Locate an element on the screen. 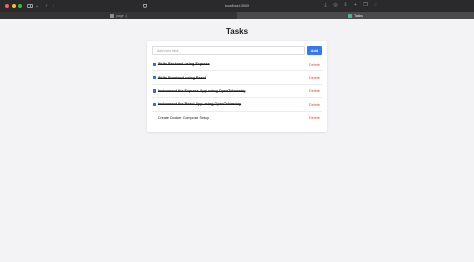 The image size is (474, 262). add-task-form: Add is located at coordinates (237, 50).